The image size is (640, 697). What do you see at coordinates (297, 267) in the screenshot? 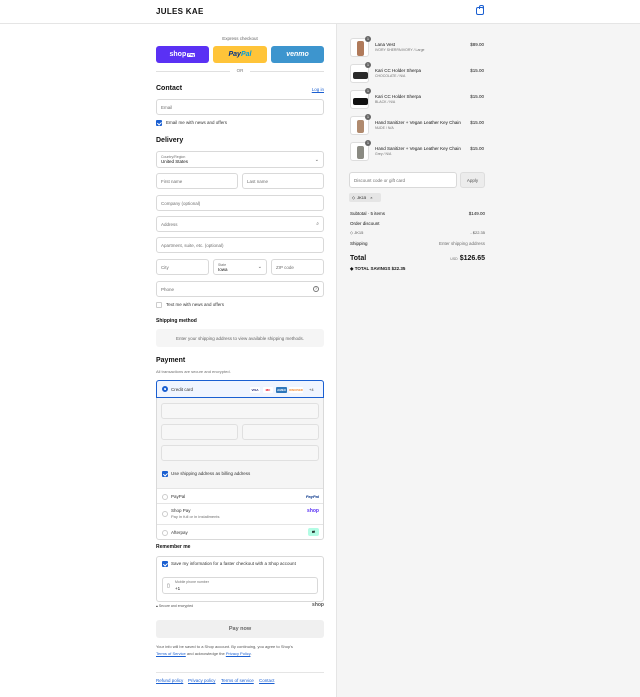
I see `zip-input: ZIP code` at bounding box center [297, 267].